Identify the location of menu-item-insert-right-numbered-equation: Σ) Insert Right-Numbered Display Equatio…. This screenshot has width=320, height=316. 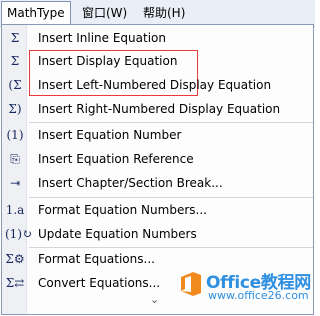
(157, 109).